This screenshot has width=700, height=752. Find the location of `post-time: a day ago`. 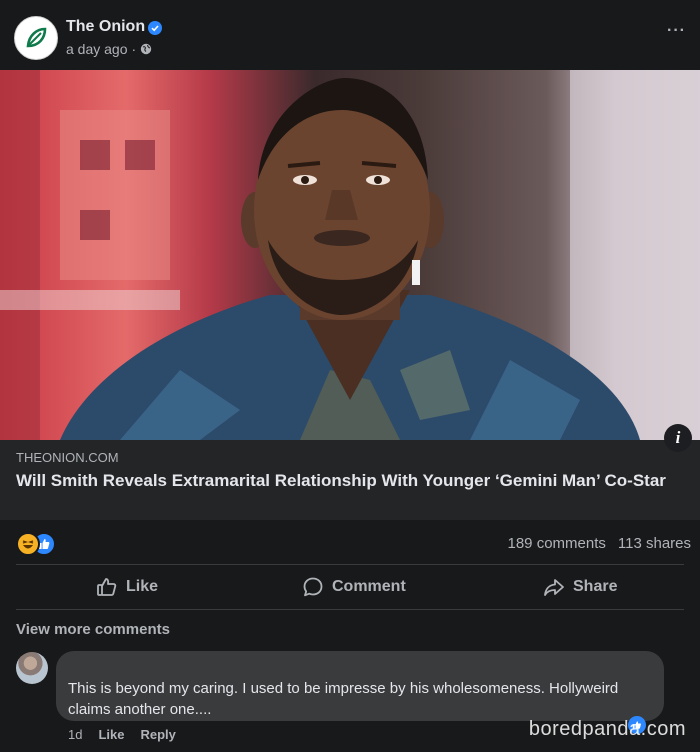

post-time: a day ago is located at coordinates (97, 49).